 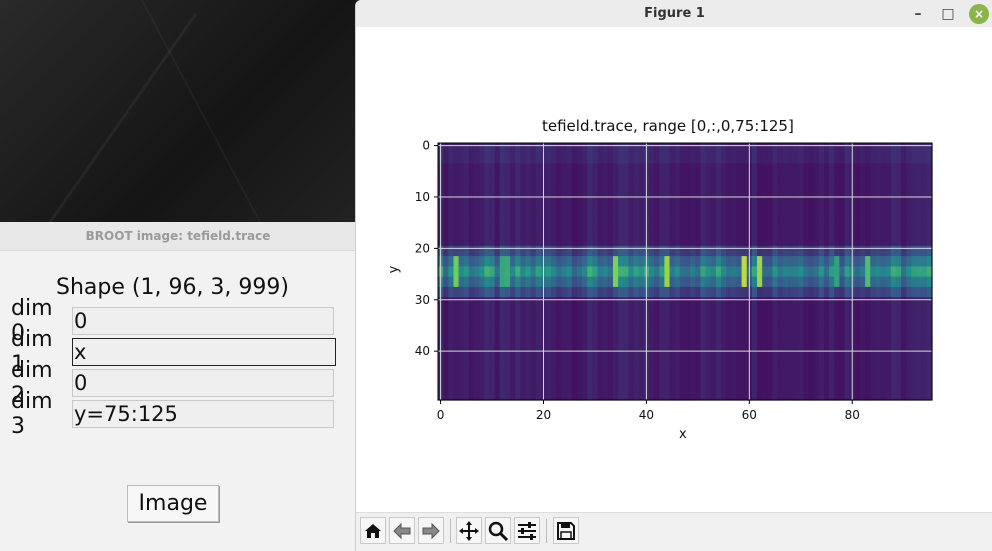 I want to click on forward-button, so click(x=431, y=530).